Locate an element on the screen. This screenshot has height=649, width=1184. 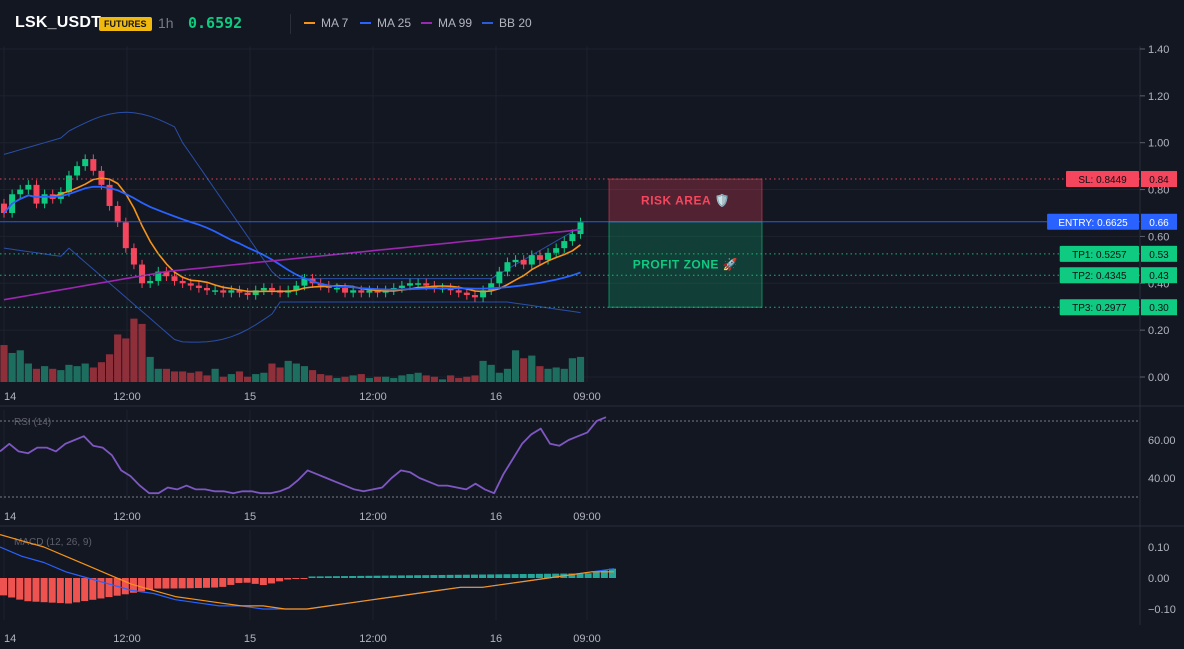
time-label-macd: 15 is located at coordinates (250, 639).